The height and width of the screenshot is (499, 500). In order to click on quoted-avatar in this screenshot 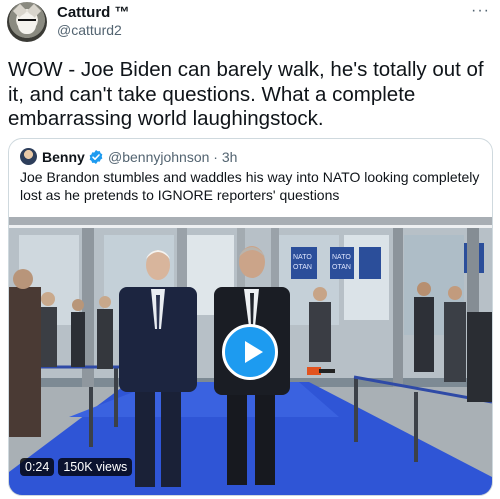, I will do `click(28, 156)`.